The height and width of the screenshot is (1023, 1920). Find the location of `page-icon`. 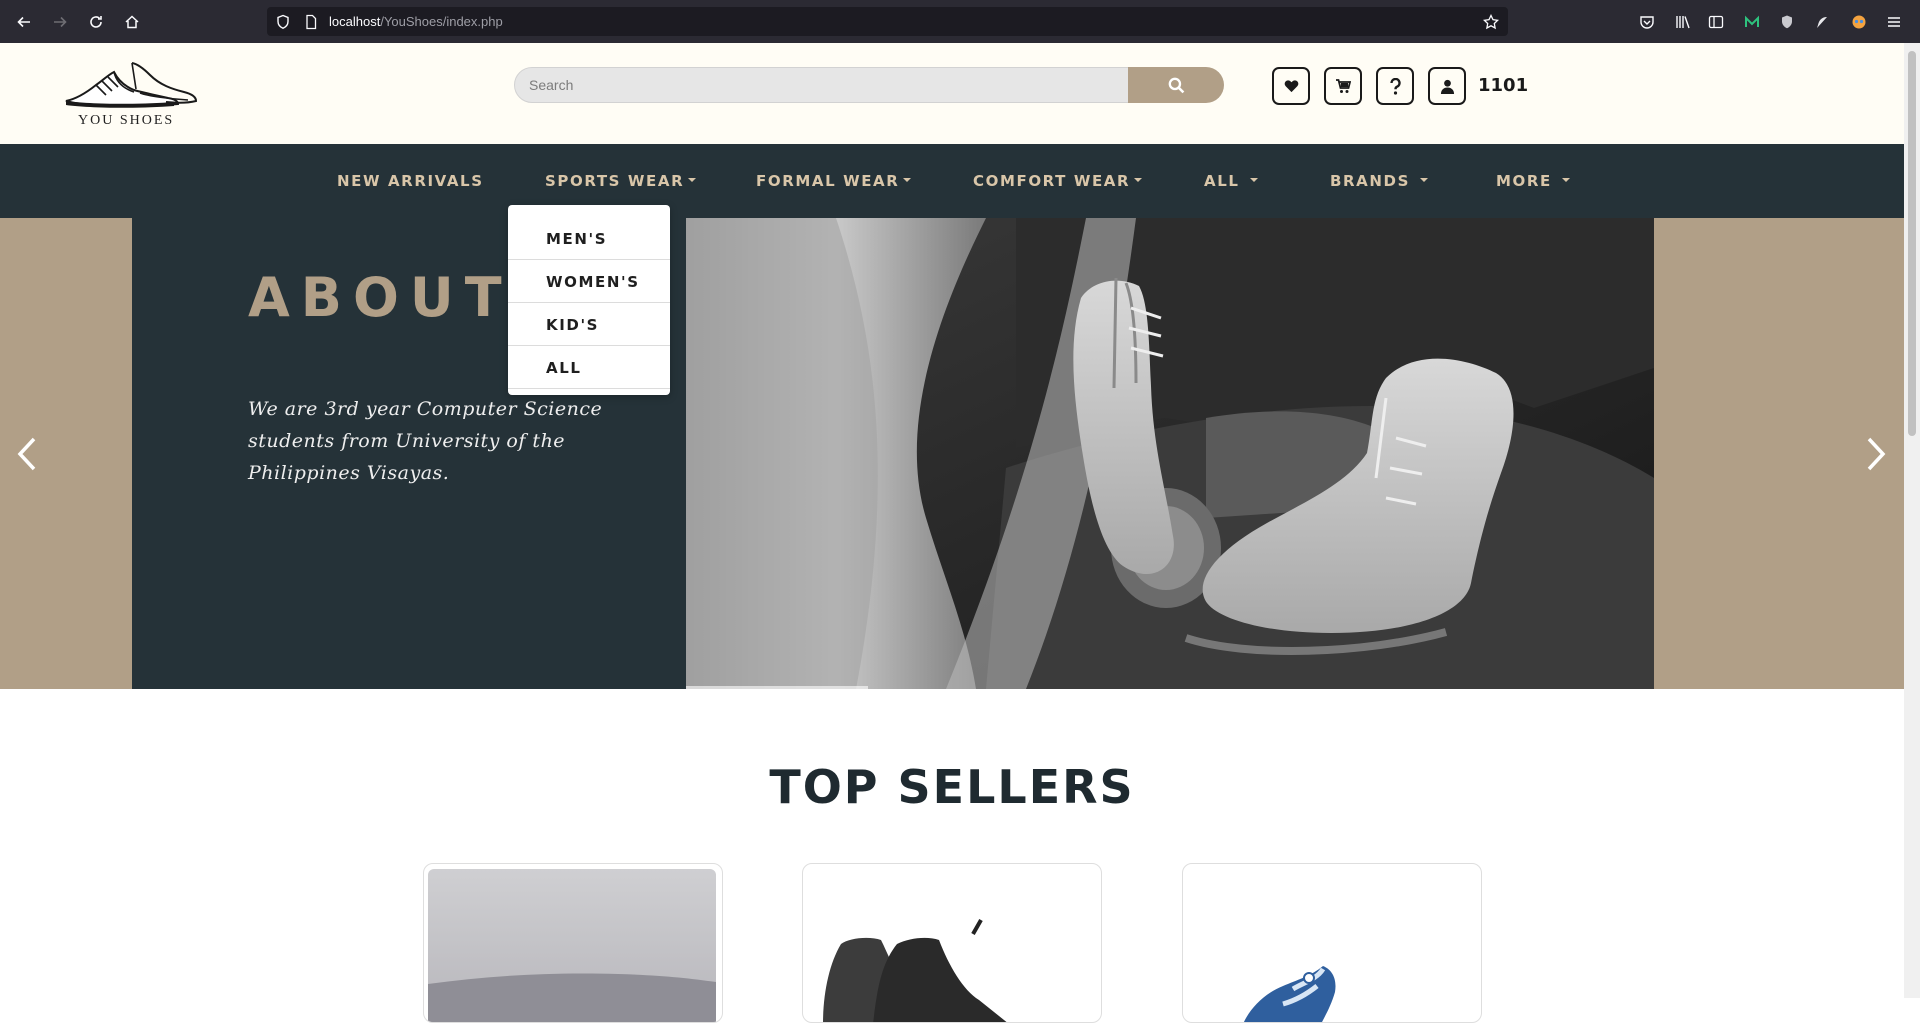

page-icon is located at coordinates (311, 22).